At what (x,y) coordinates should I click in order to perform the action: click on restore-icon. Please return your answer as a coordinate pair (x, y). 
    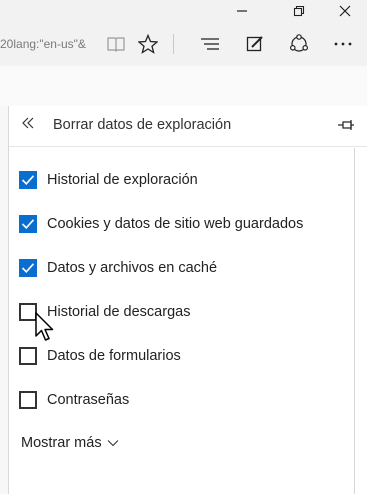
    Looking at the image, I should click on (299, 11).